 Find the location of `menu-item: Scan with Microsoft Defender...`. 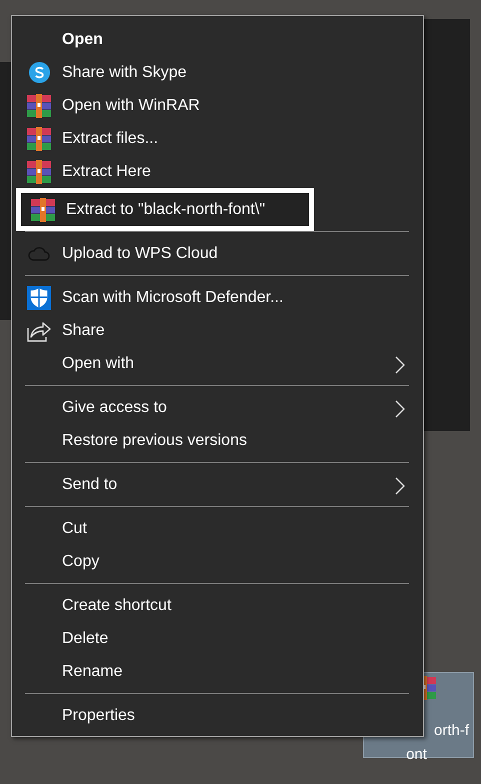

menu-item: Scan with Microsoft Defender... is located at coordinates (217, 297).